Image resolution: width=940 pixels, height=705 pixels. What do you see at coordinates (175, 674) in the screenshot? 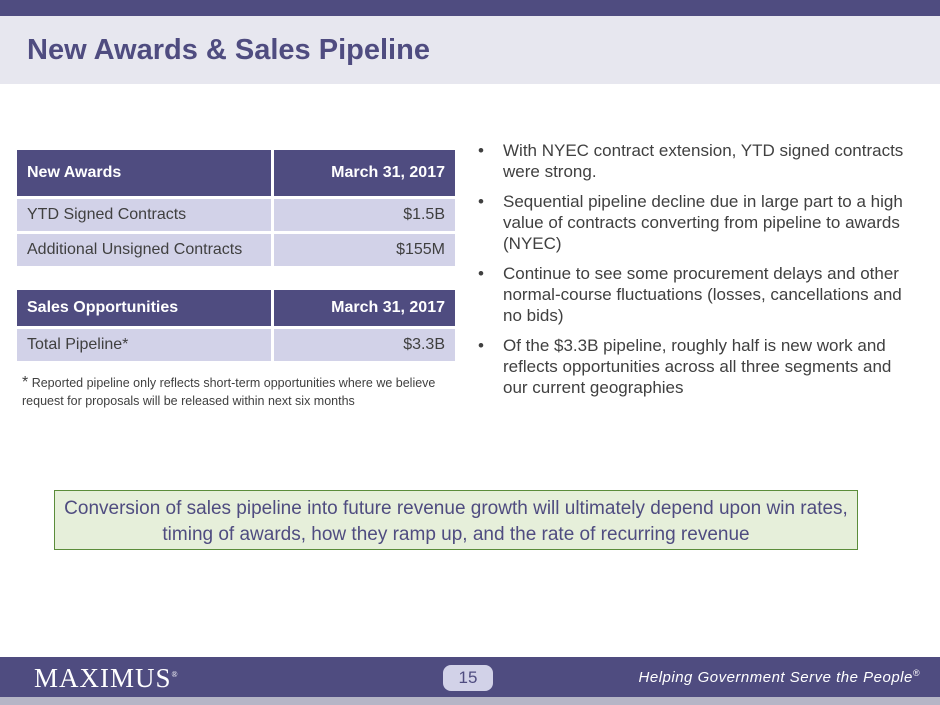
I see `logo-registered-mark: ®` at bounding box center [175, 674].